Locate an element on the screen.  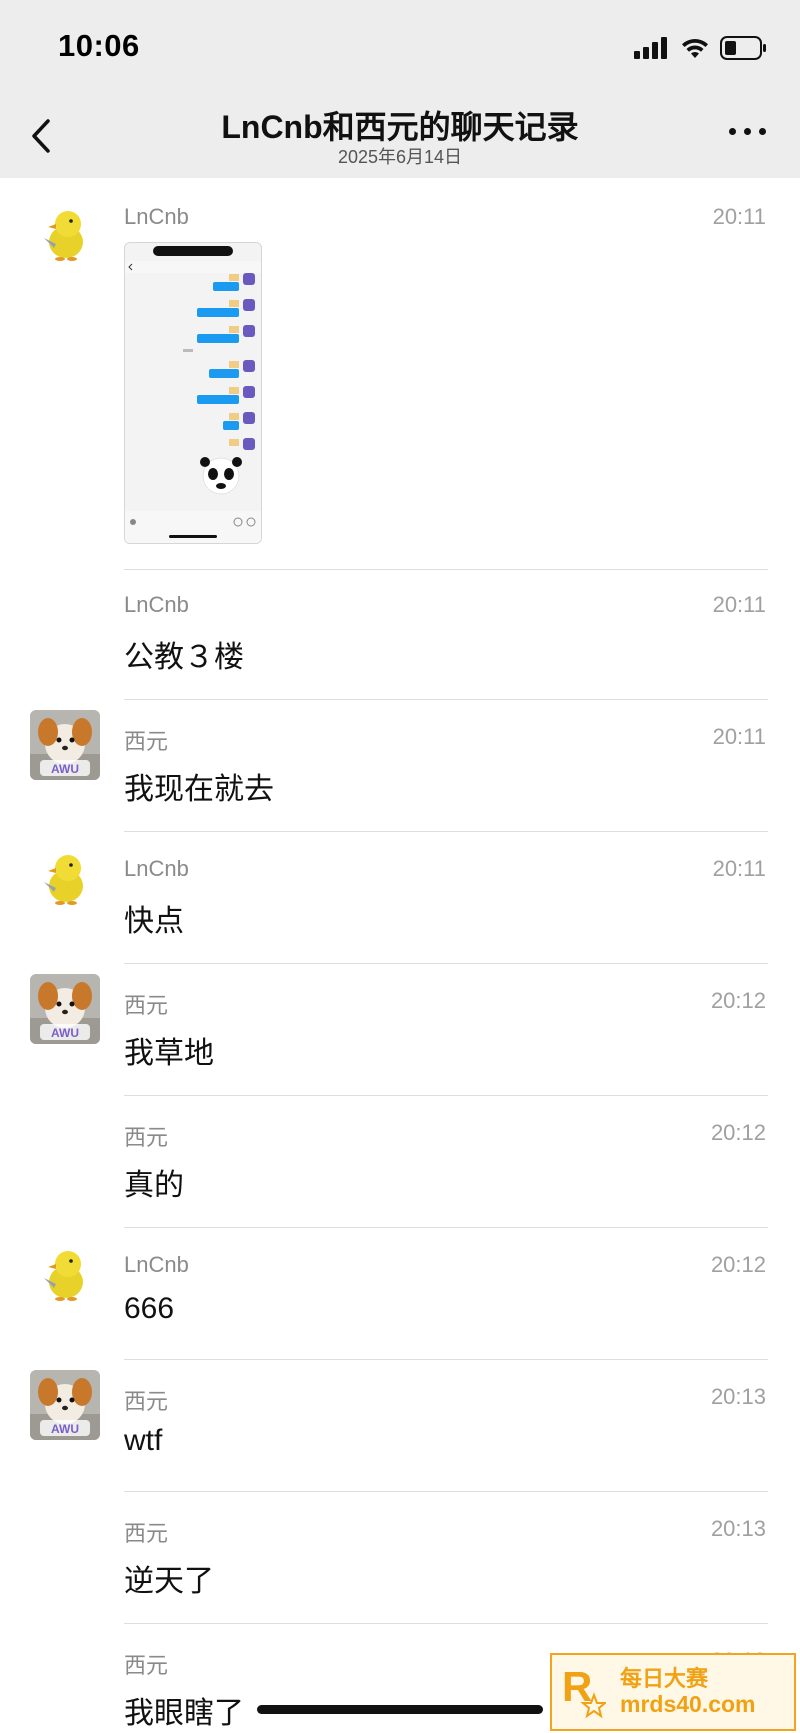
status-bar: 10:06 is located at coordinates (400, 45).